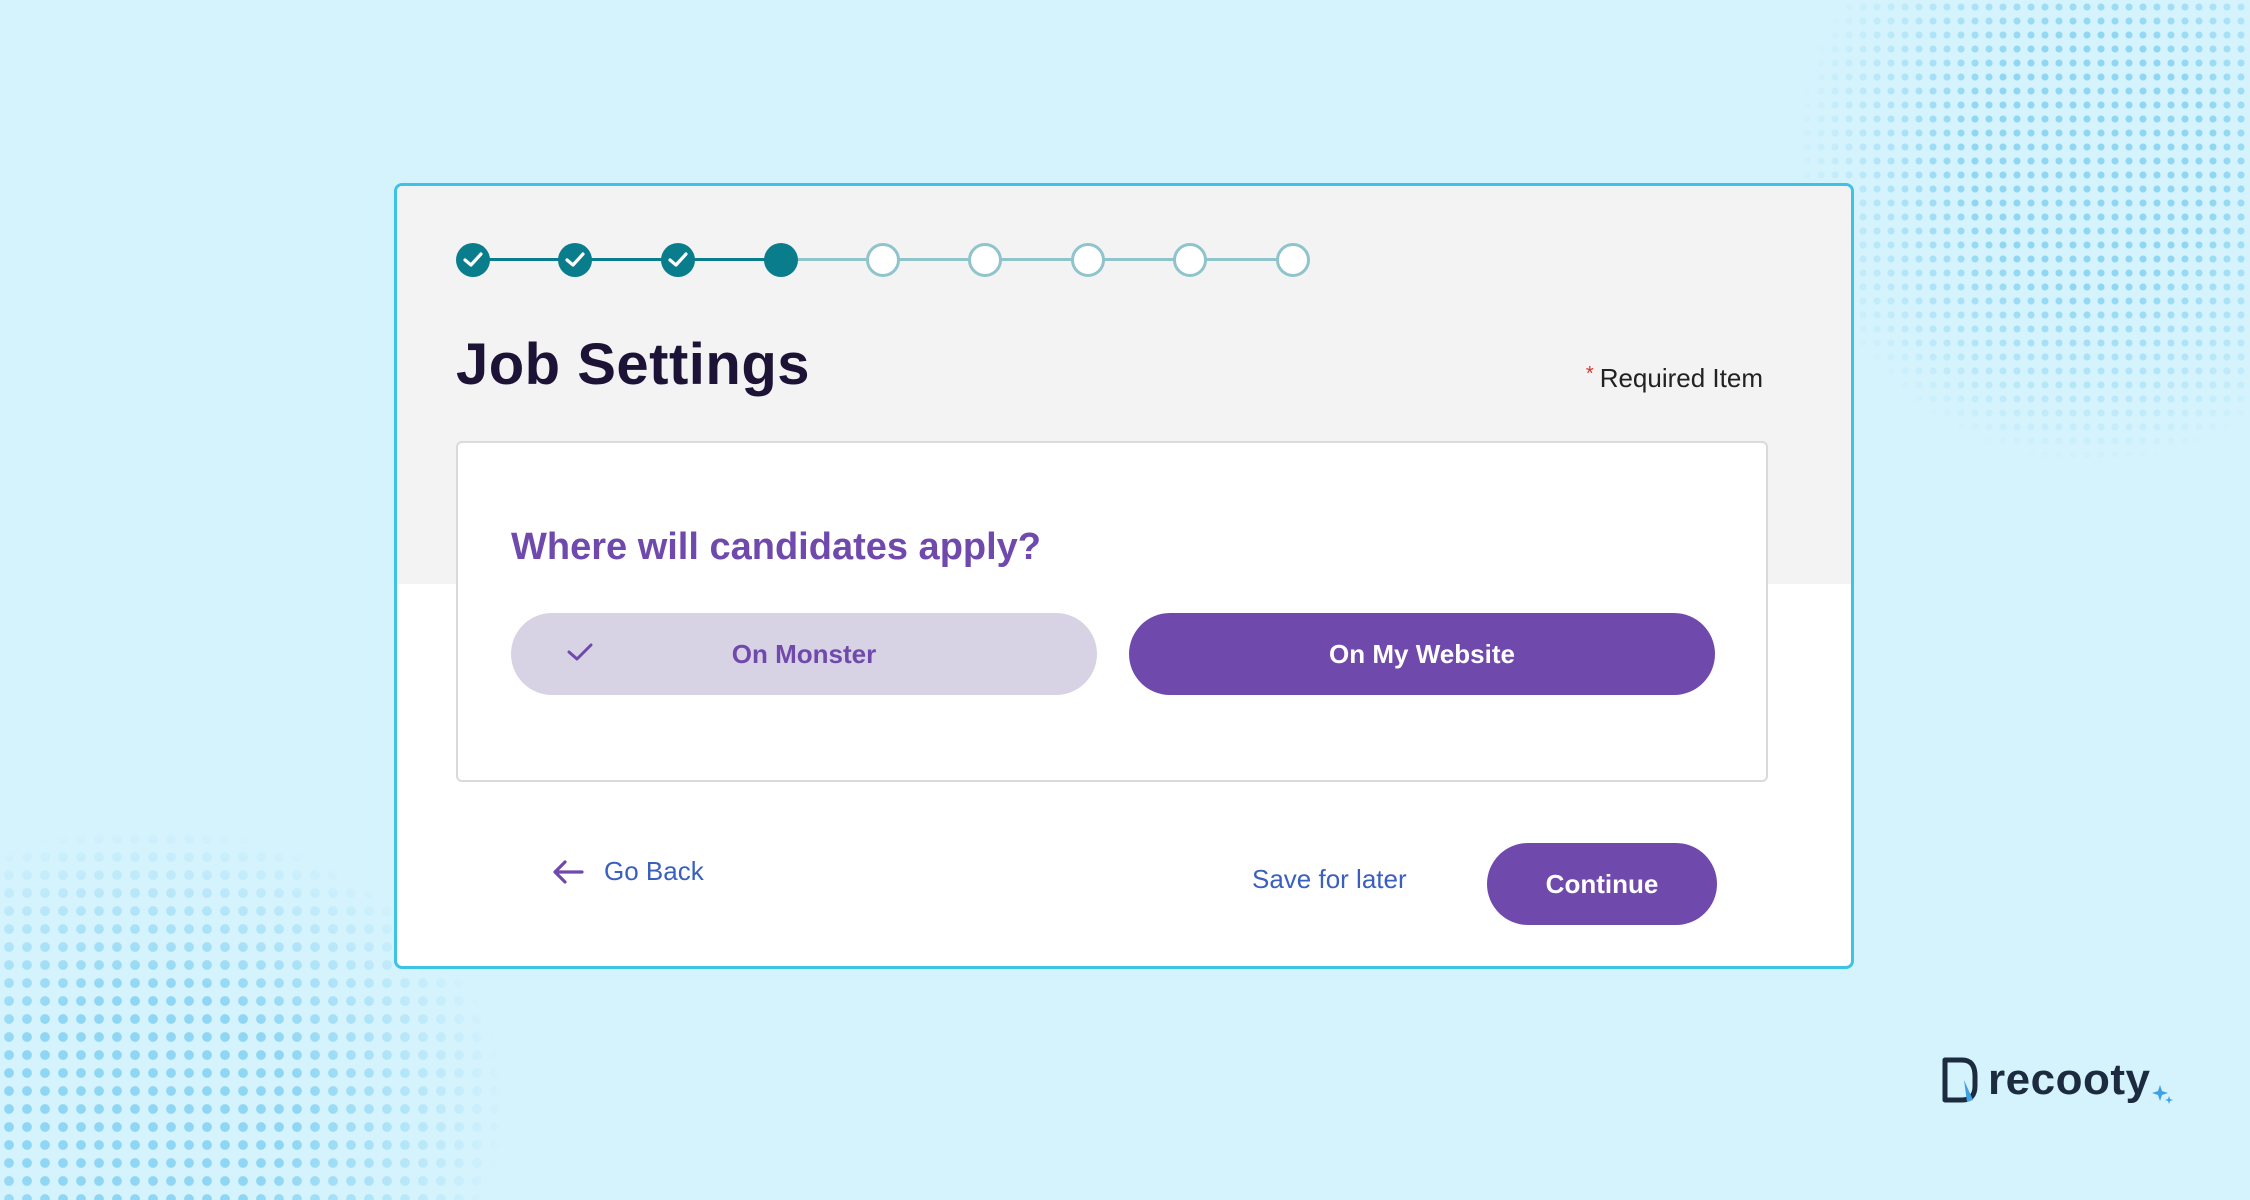 The image size is (2250, 1200). Describe the element at coordinates (883, 260) in the screenshot. I see `step-5-pending` at that location.